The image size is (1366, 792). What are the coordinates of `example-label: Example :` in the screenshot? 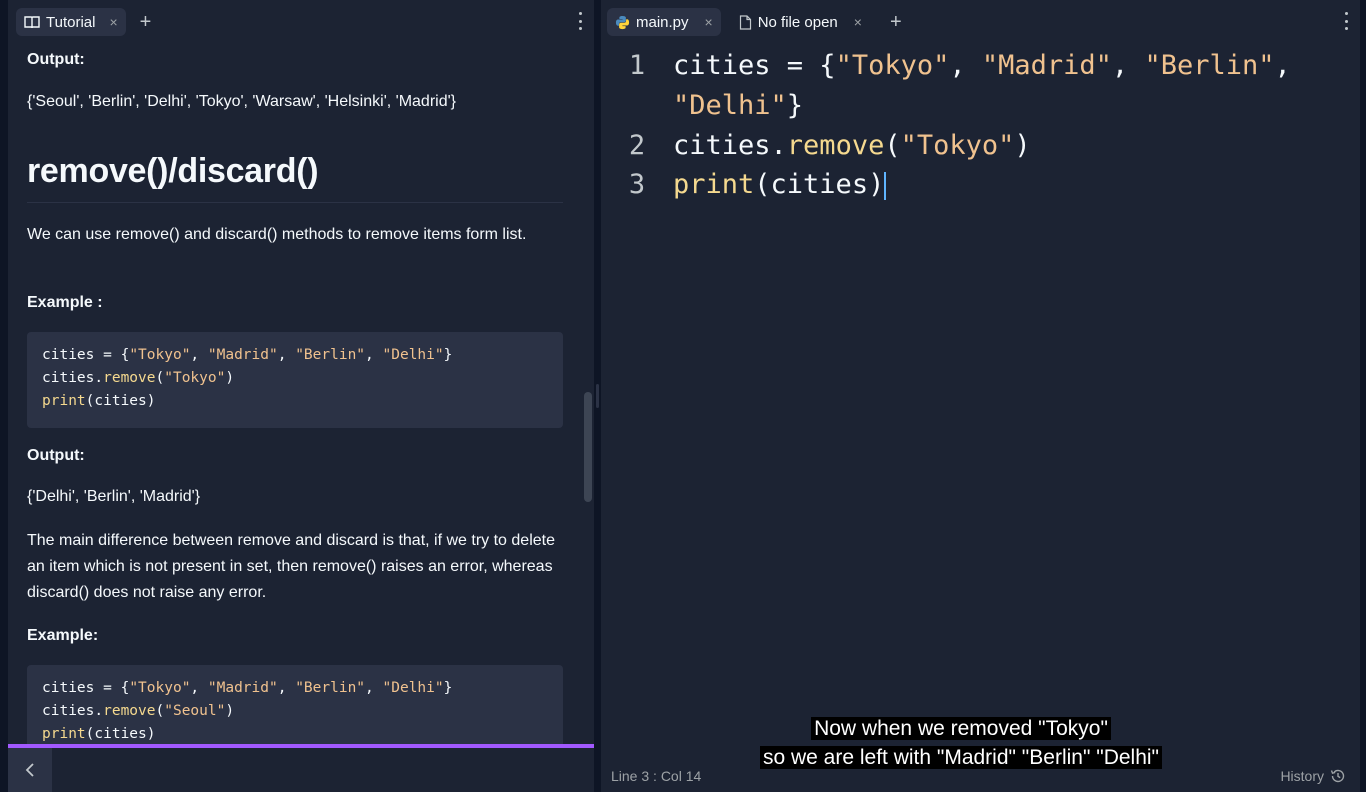 It's located at (65, 302).